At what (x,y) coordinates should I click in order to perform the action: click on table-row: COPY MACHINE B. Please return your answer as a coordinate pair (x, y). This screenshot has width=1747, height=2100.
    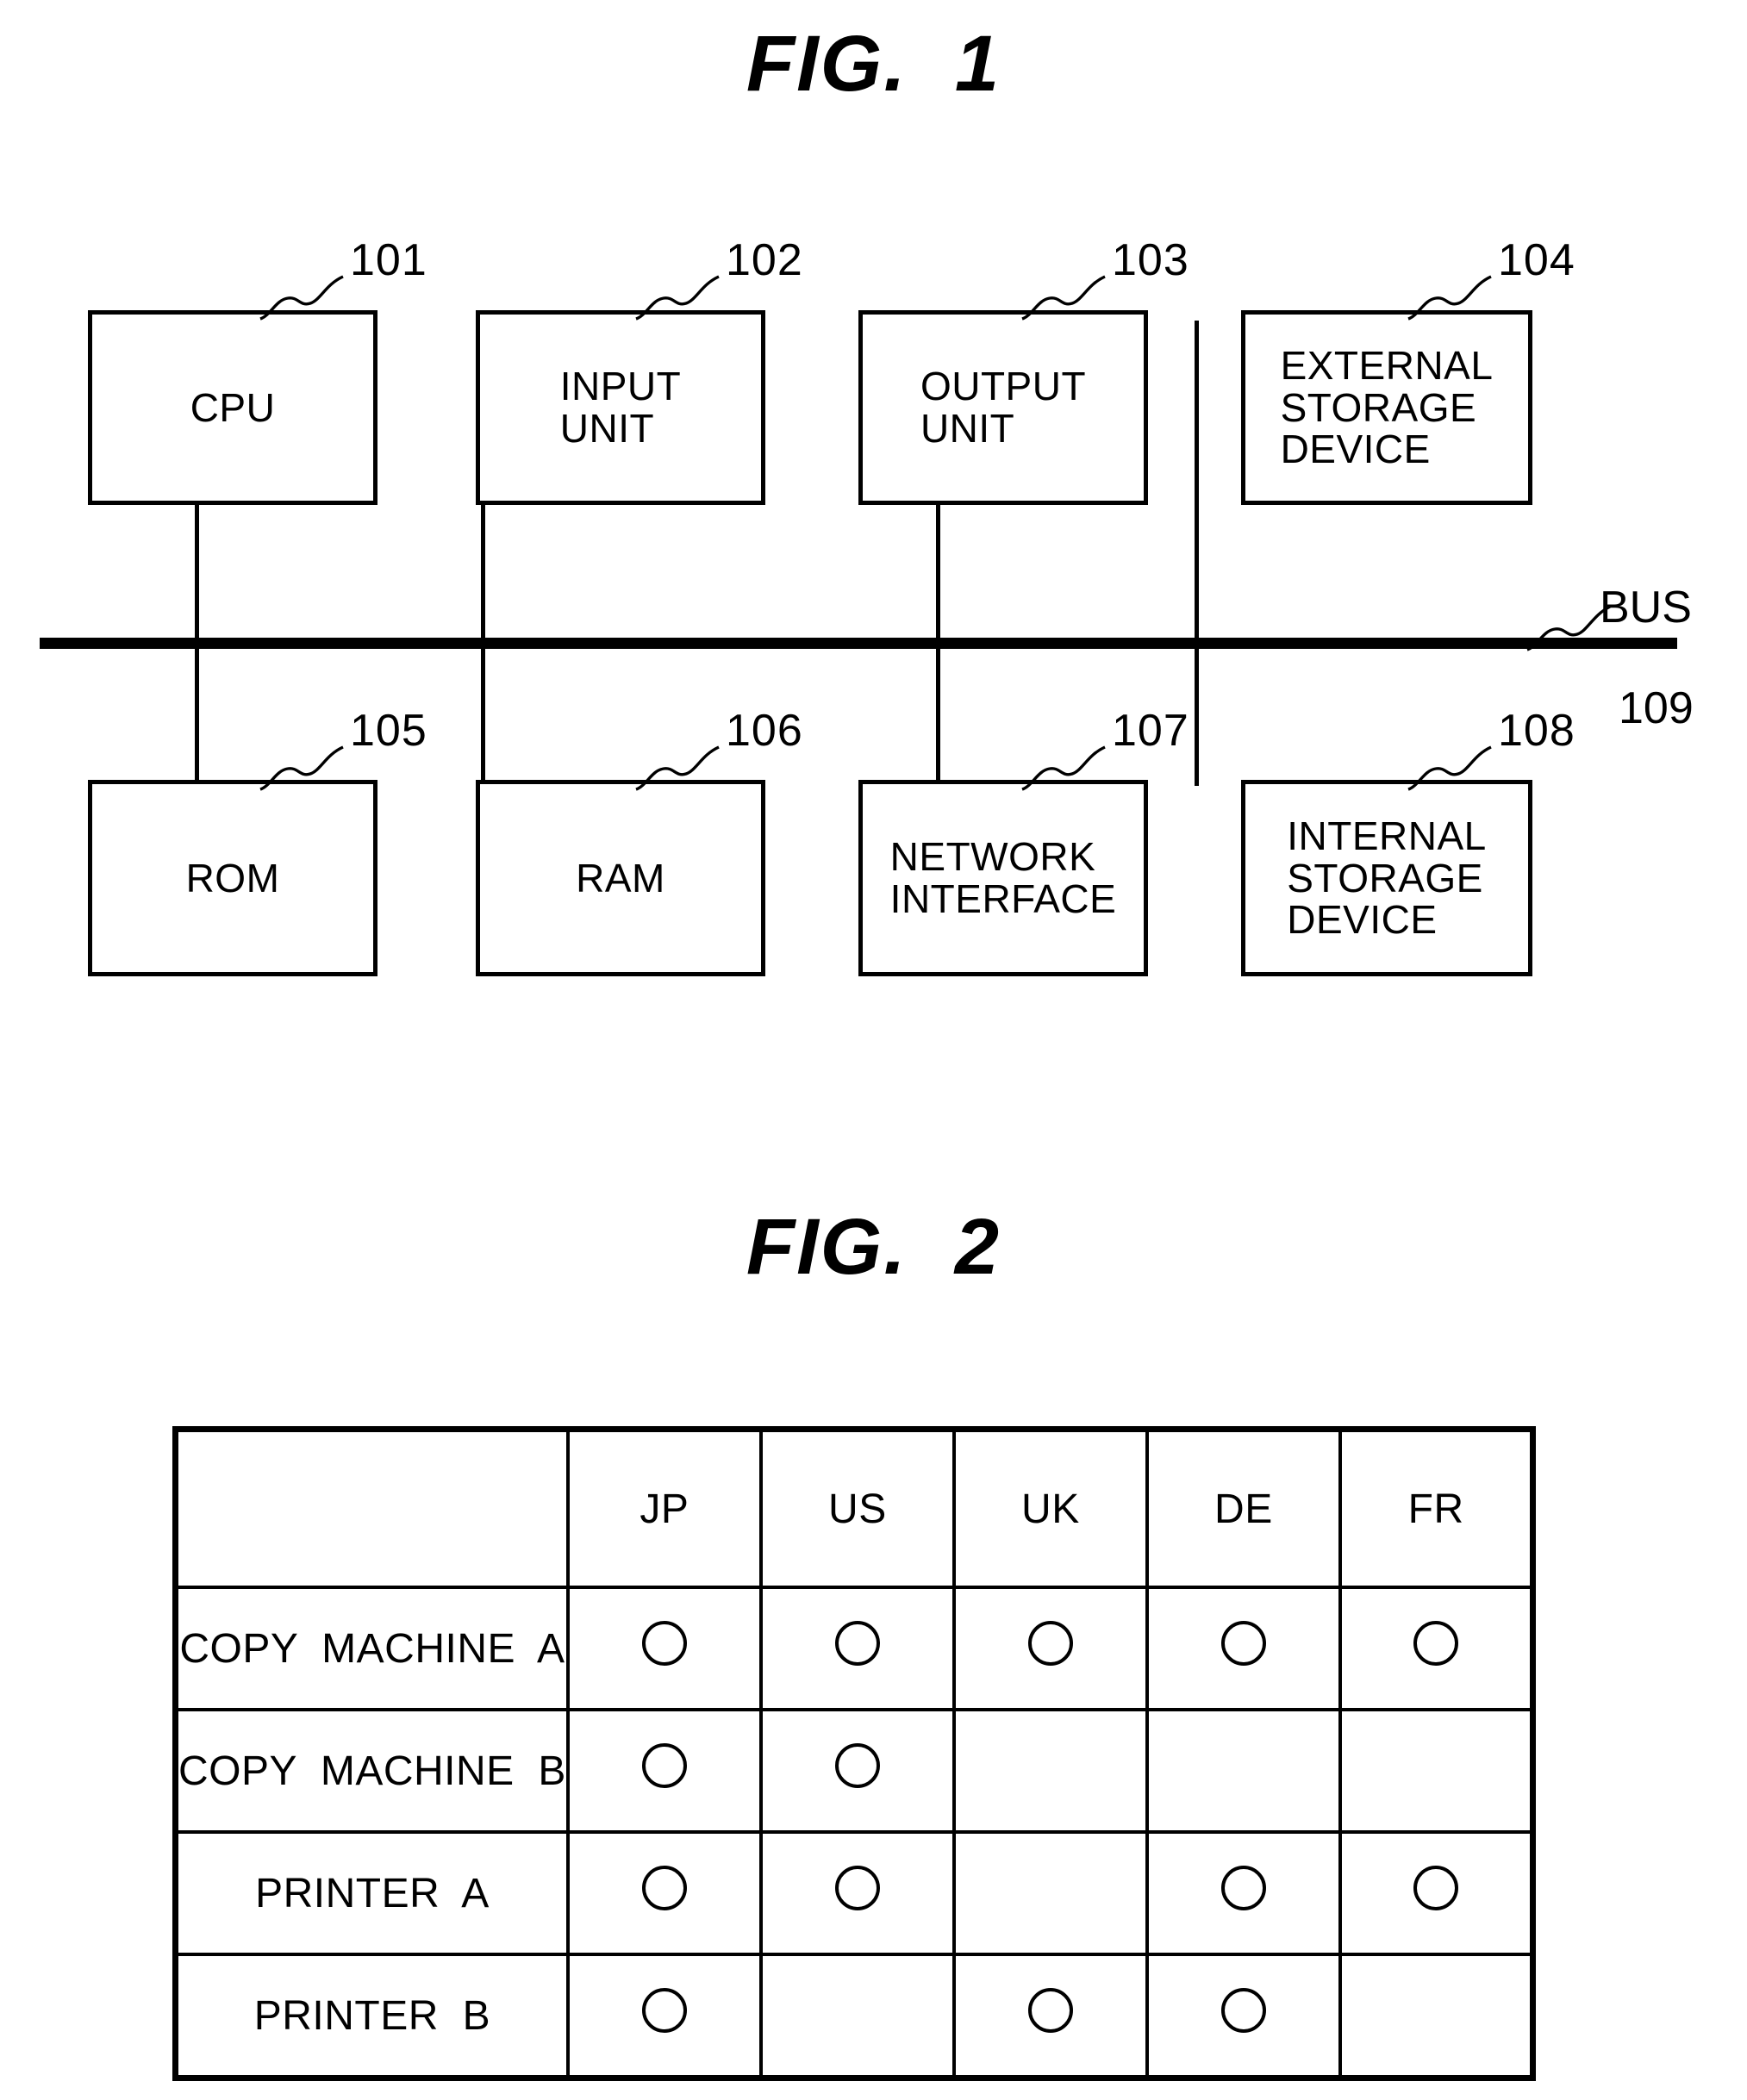
    Looking at the image, I should click on (854, 1771).